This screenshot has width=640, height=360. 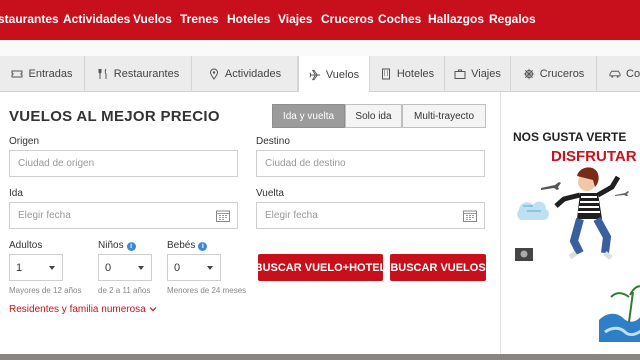 What do you see at coordinates (320, 357) in the screenshot?
I see `page-footer-edge` at bounding box center [320, 357].